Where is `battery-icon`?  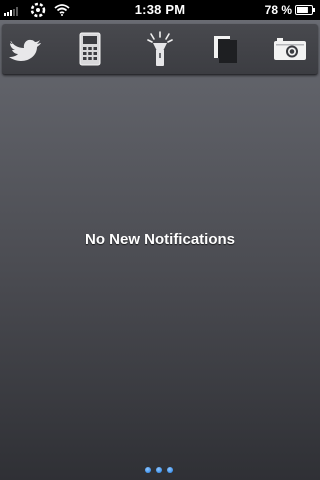 battery-icon is located at coordinates (305, 10).